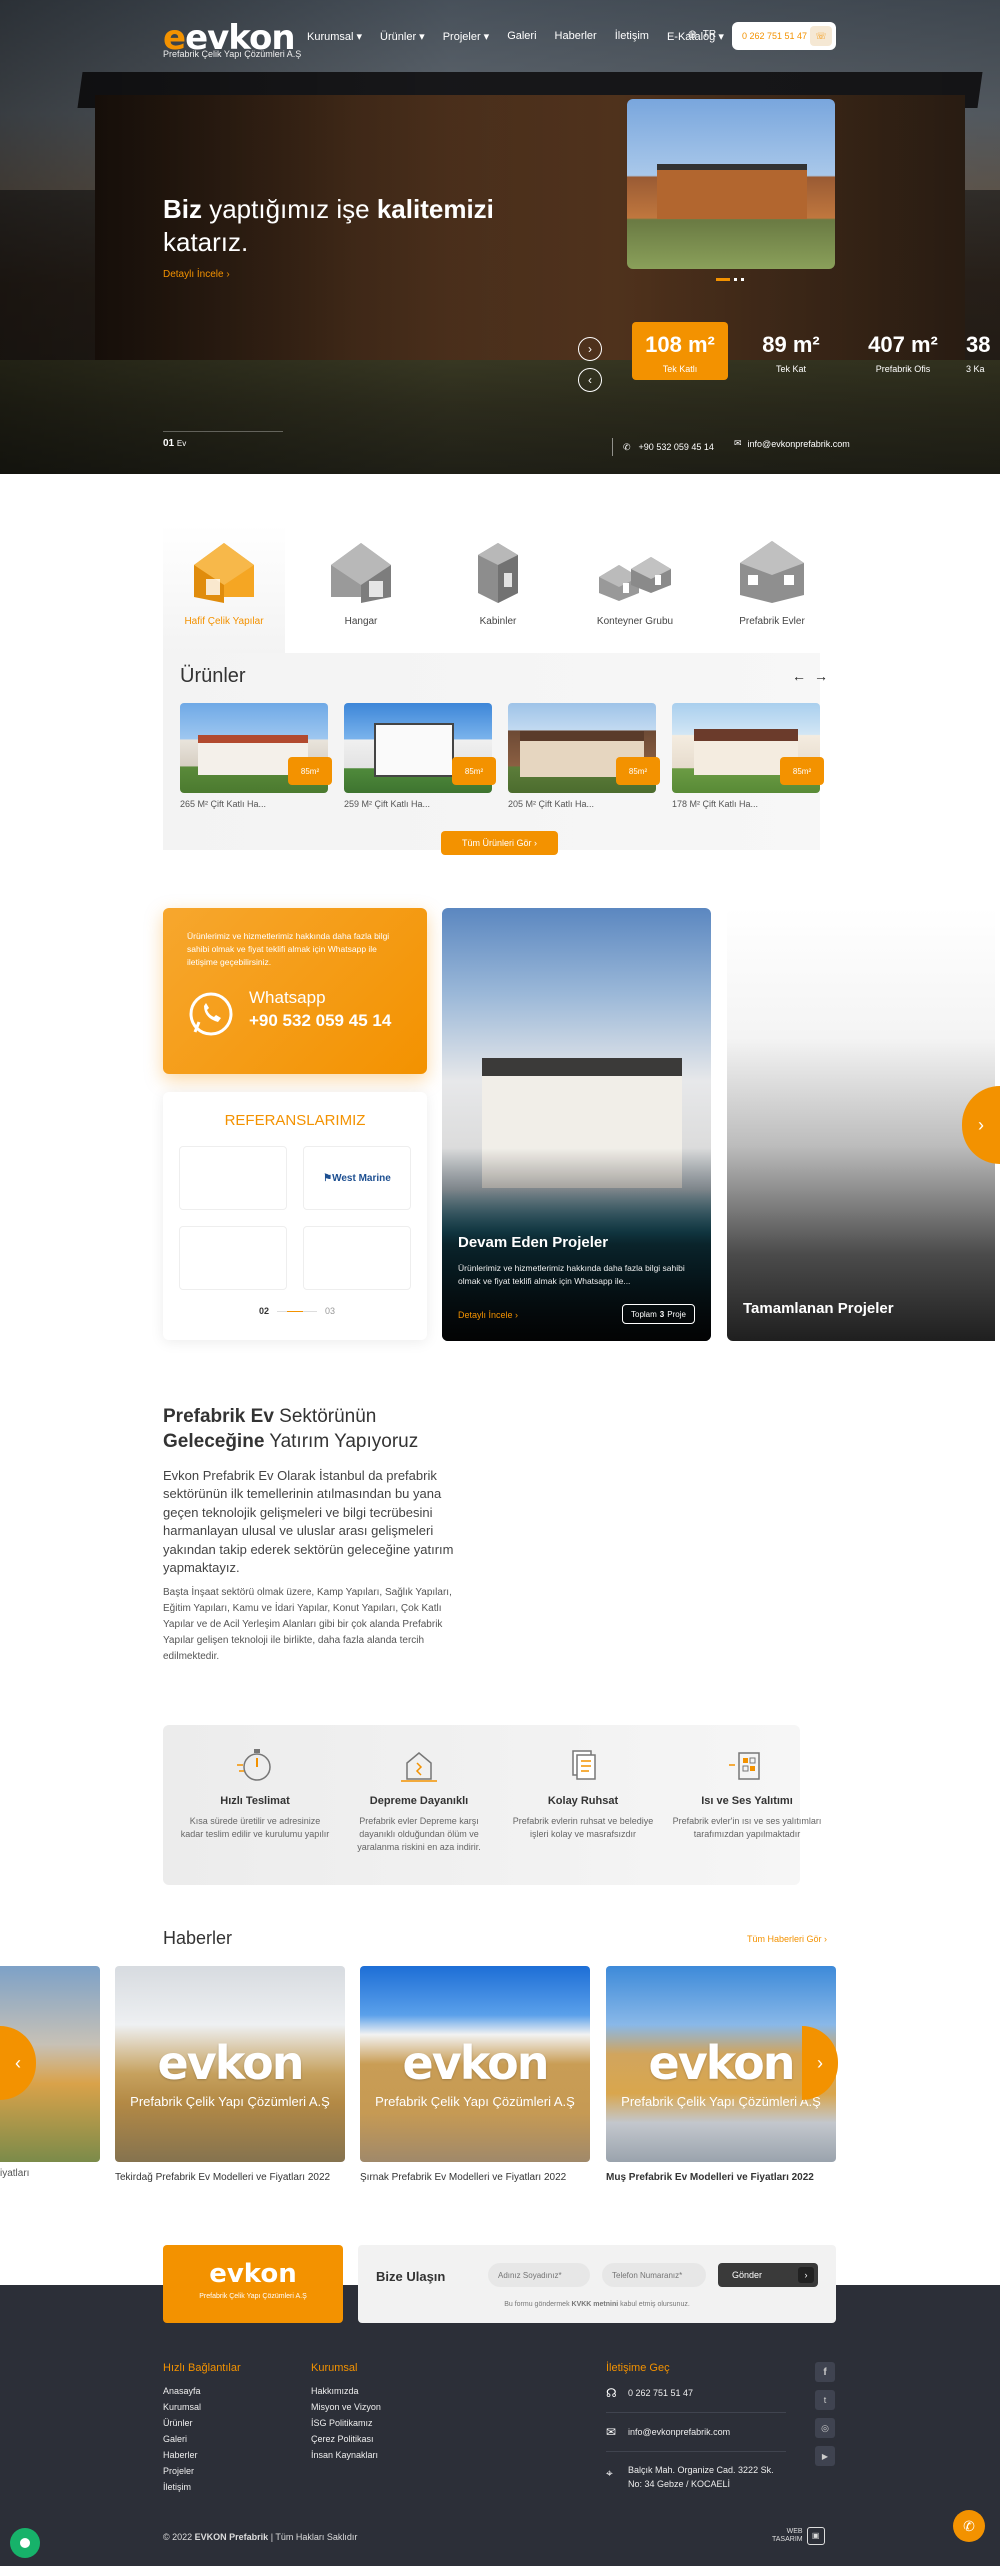 This screenshot has height=2566, width=1000. What do you see at coordinates (202, 2471) in the screenshot?
I see `footer-link: Projeler` at bounding box center [202, 2471].